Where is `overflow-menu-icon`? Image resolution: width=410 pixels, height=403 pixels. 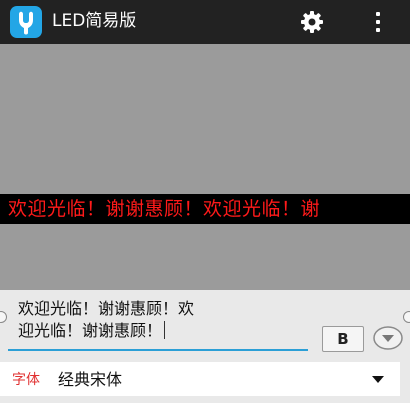 overflow-menu-icon is located at coordinates (378, 22).